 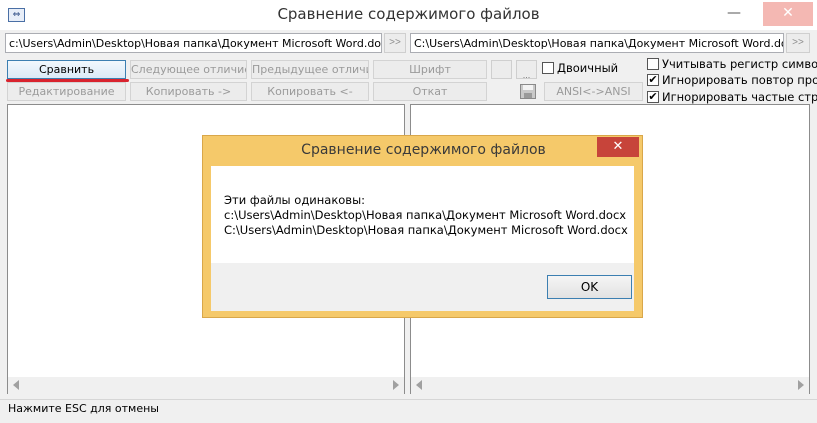 What do you see at coordinates (610, 385) in the screenshot?
I see `right-horizontal-scrollbar` at bounding box center [610, 385].